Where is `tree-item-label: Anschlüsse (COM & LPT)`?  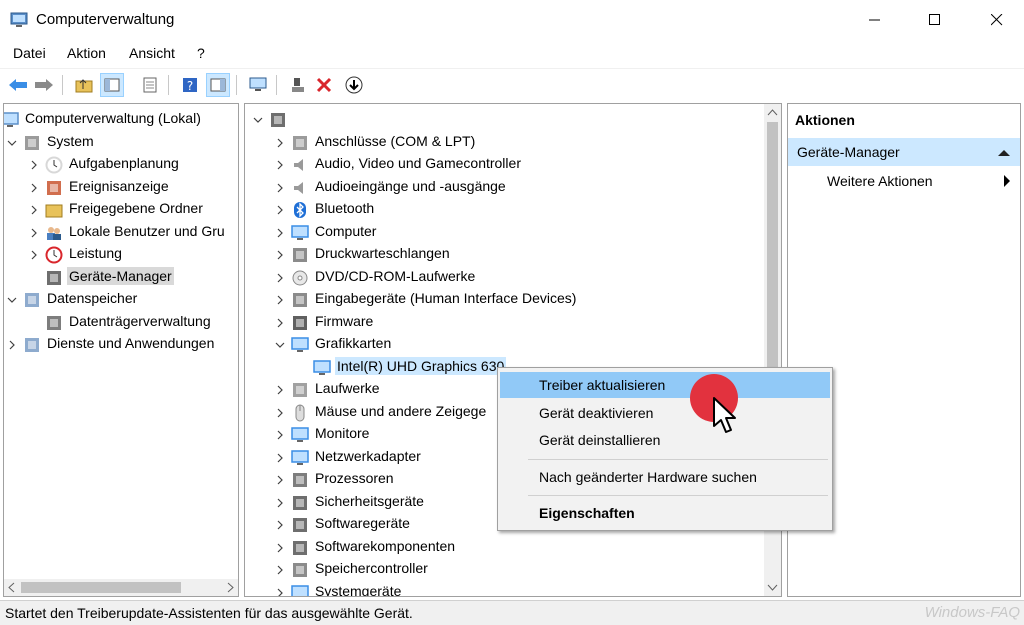
tree-item-label: Anschlüsse (COM & LPT) is located at coordinates (395, 140).